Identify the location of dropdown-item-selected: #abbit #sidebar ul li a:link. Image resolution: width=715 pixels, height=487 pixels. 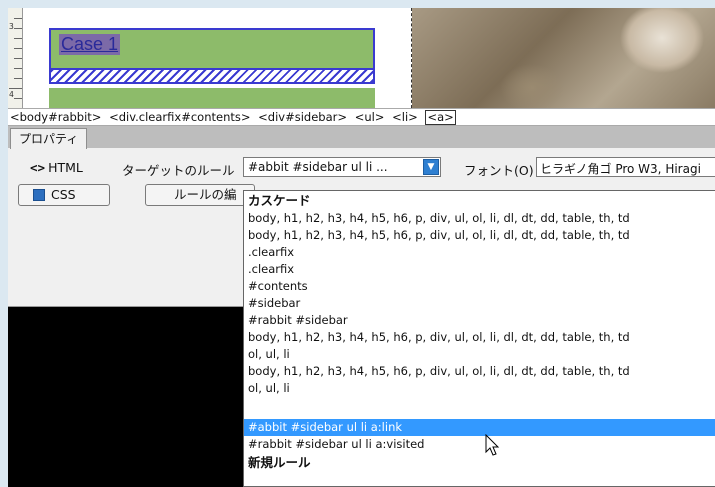
(479, 427).